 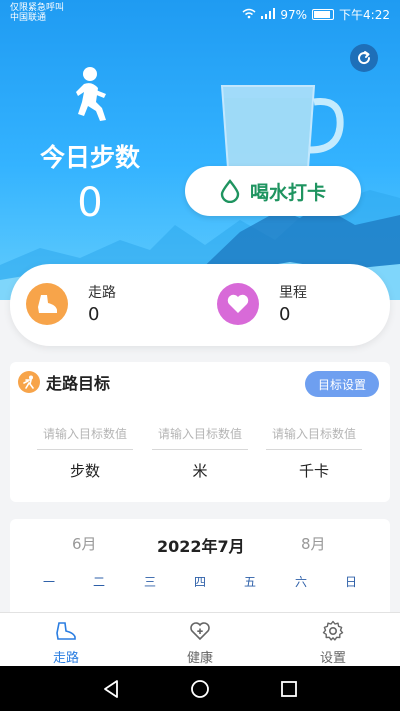 What do you see at coordinates (84, 471) in the screenshot?
I see `steps-goal-unit: 步数` at bounding box center [84, 471].